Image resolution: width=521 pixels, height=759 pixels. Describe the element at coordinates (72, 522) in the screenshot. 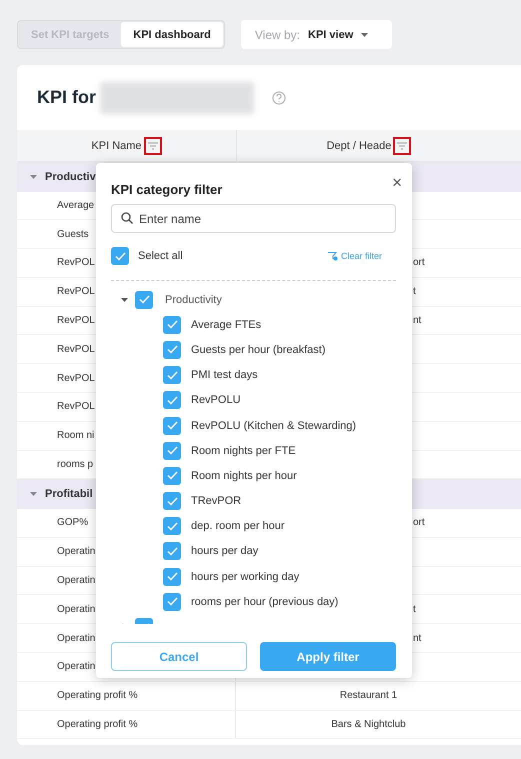

I see `kpi-name: GOP%` at that location.